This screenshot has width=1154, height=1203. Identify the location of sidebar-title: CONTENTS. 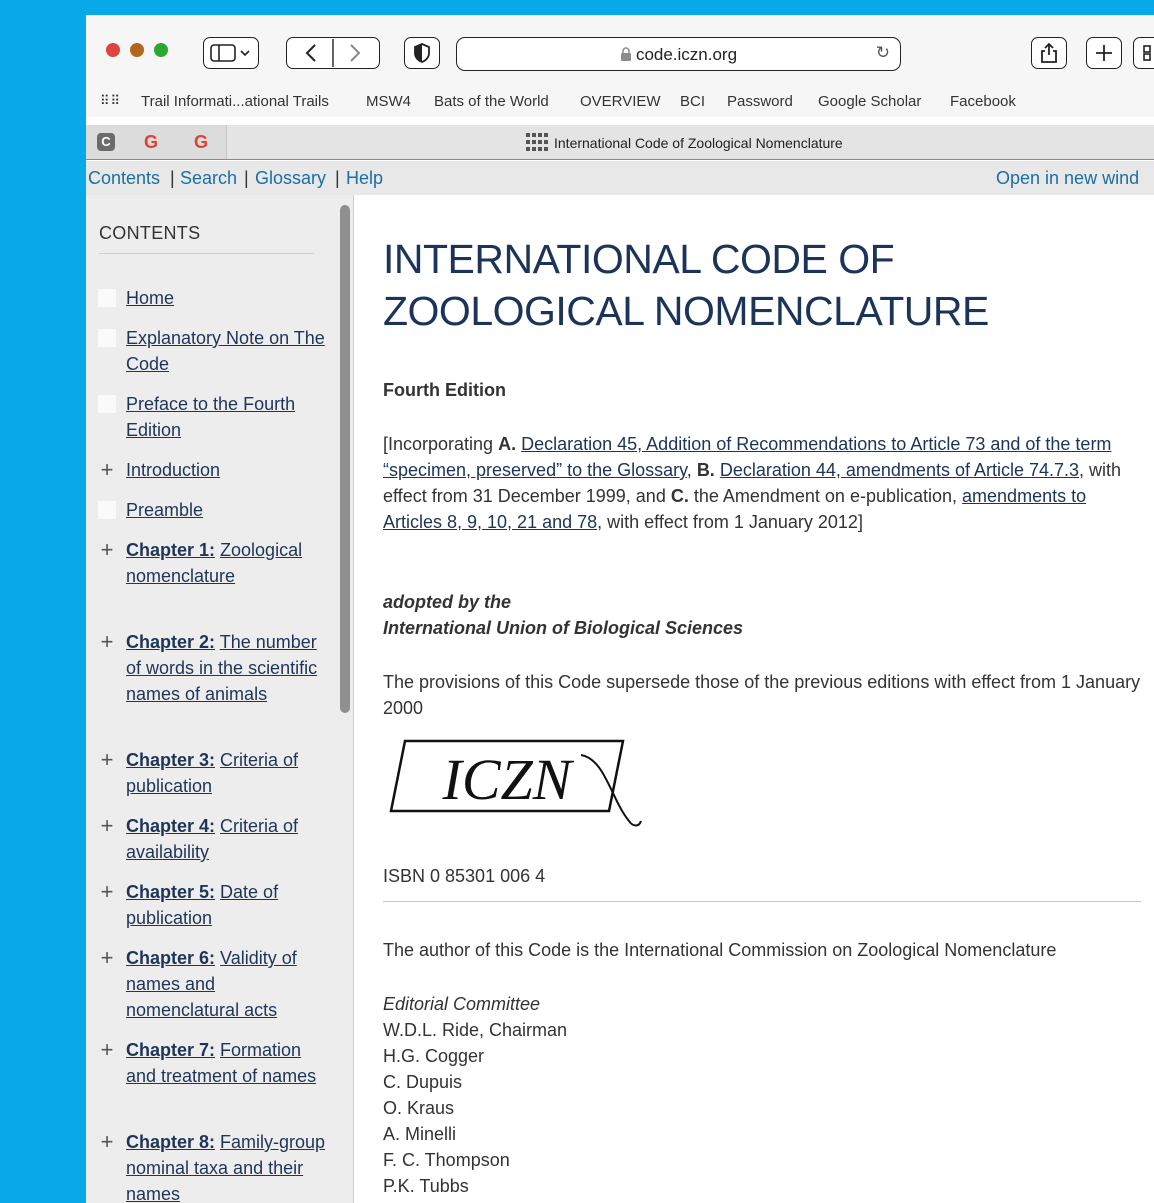
(150, 233).